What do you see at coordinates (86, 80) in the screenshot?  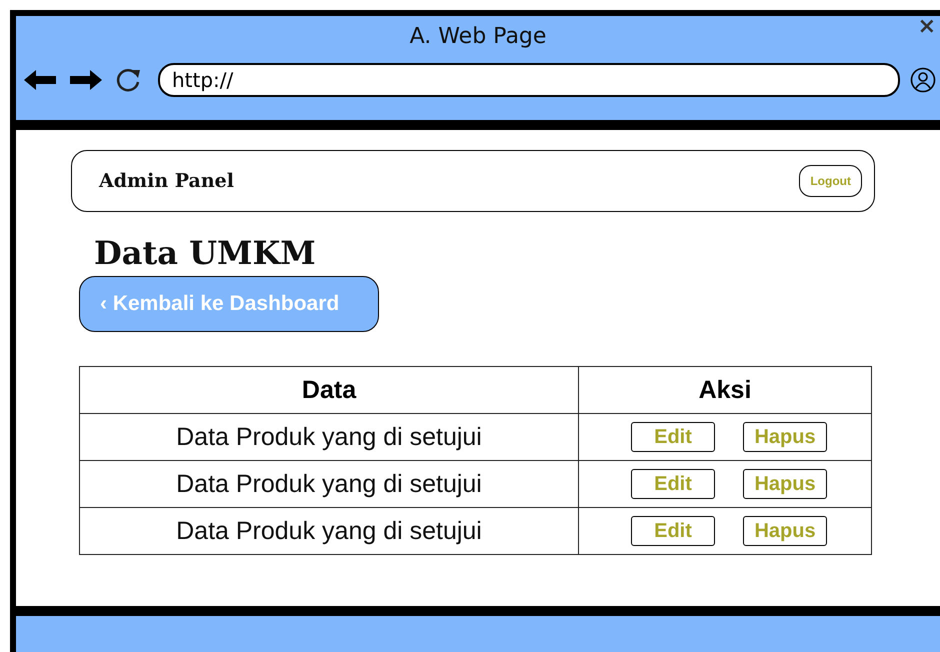 I see `forward-arrow-icon` at bounding box center [86, 80].